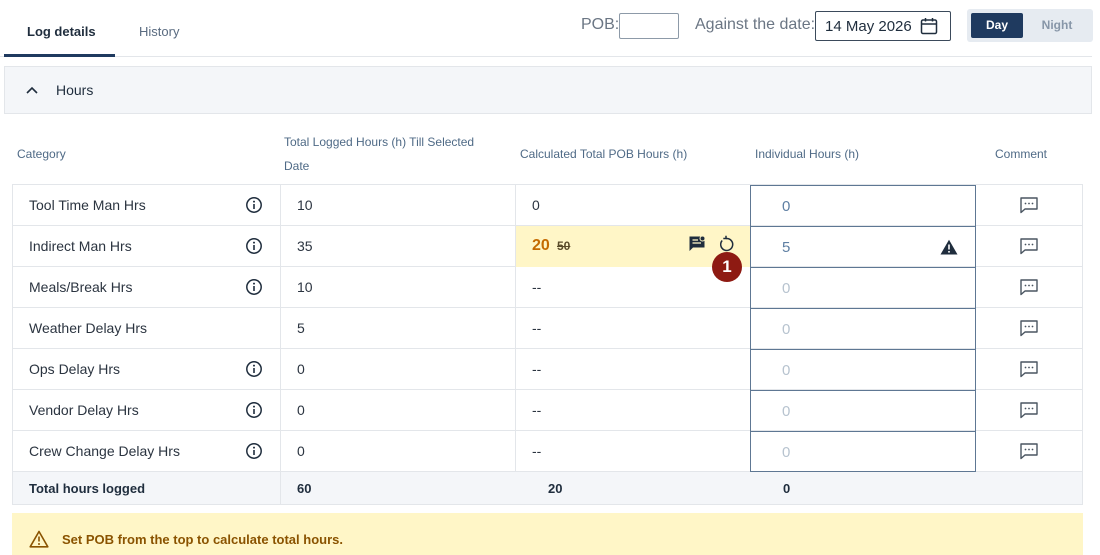 The image size is (1100, 555). I want to click on row-category: Vendor Delay Hrs, so click(84, 410).